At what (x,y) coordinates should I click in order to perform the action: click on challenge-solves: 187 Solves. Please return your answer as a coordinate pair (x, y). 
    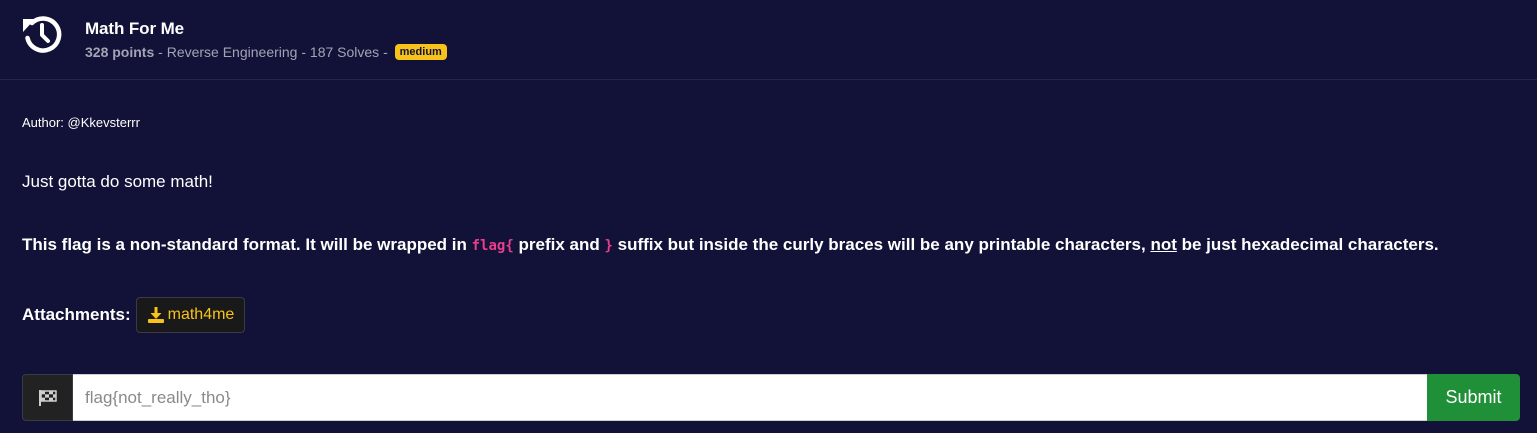
    Looking at the image, I should click on (344, 52).